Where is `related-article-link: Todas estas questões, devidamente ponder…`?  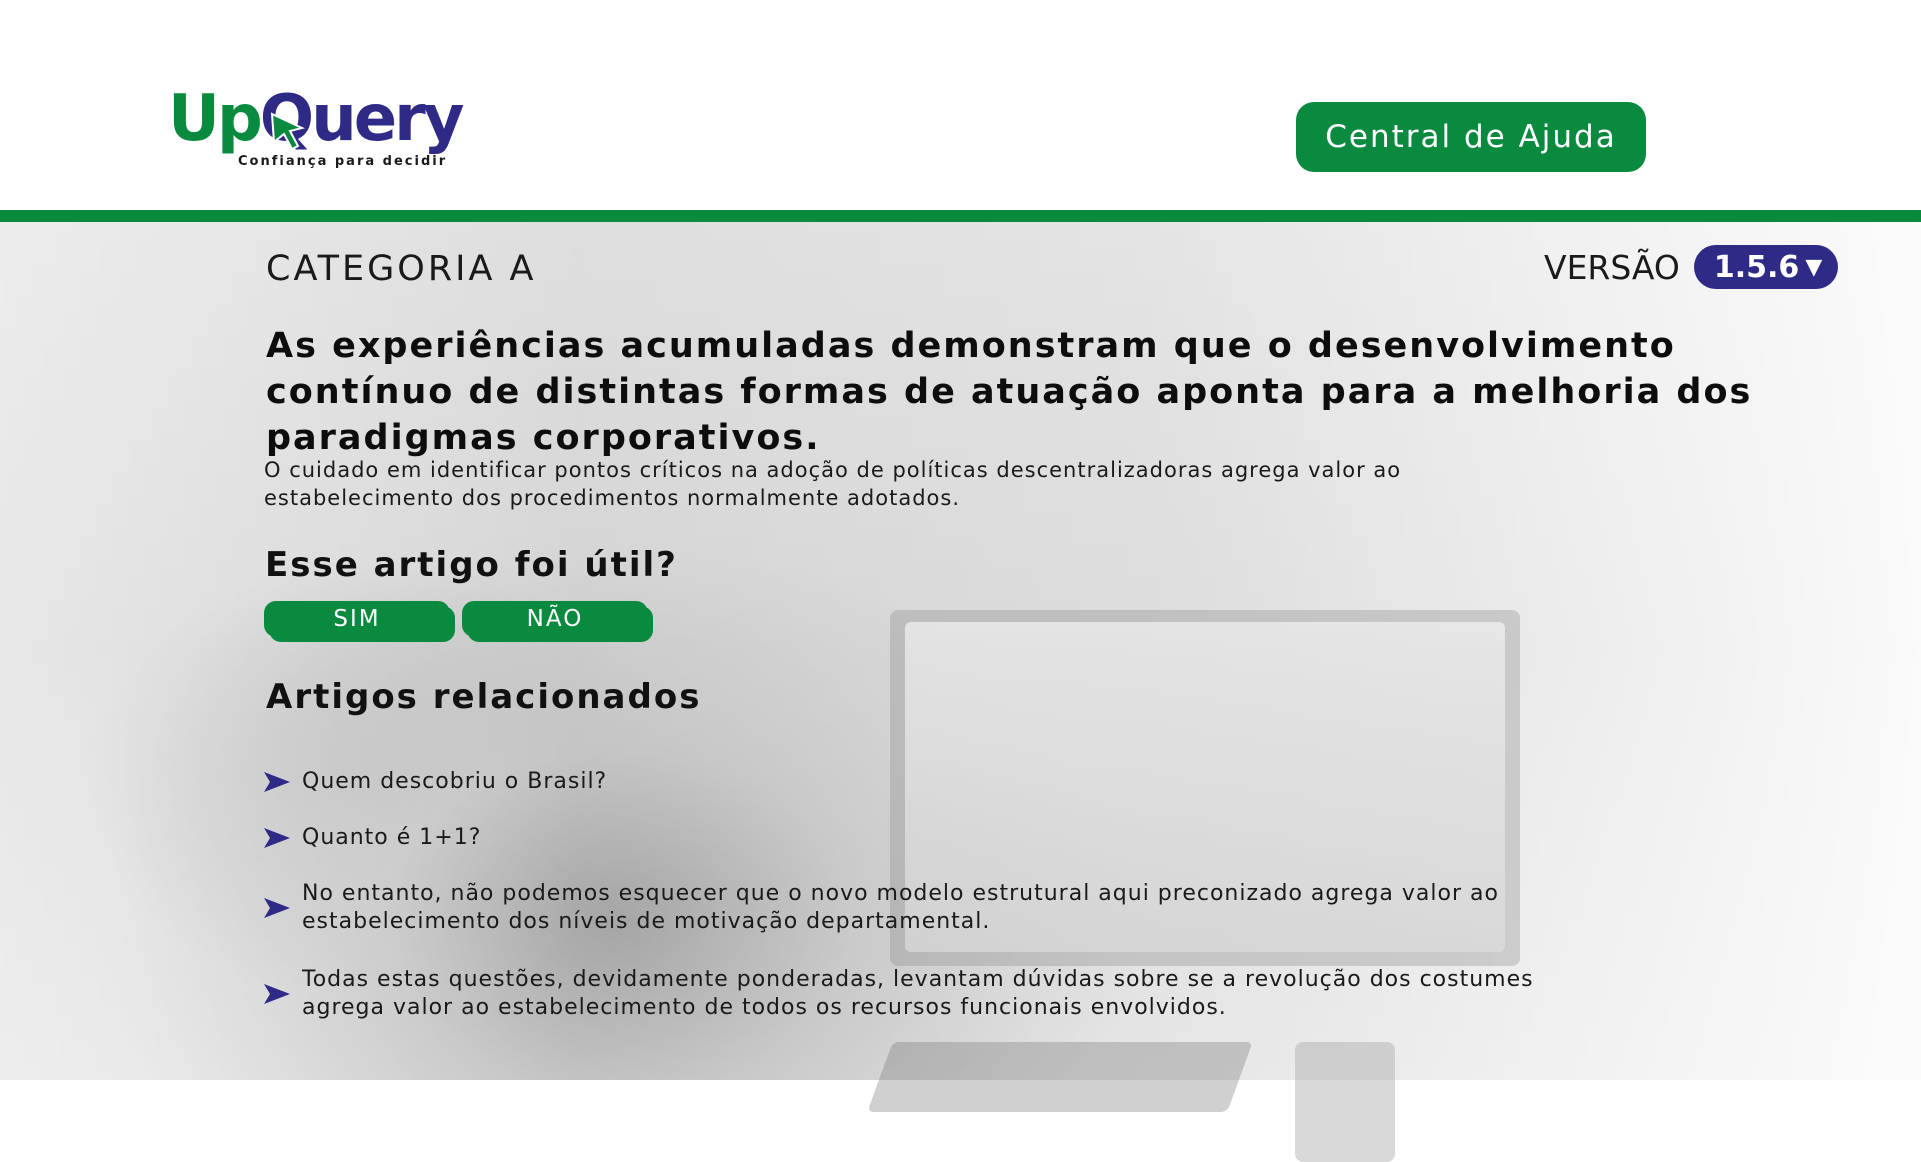
related-article-link: Todas estas questões, devidamente ponder… is located at coordinates (912, 994).